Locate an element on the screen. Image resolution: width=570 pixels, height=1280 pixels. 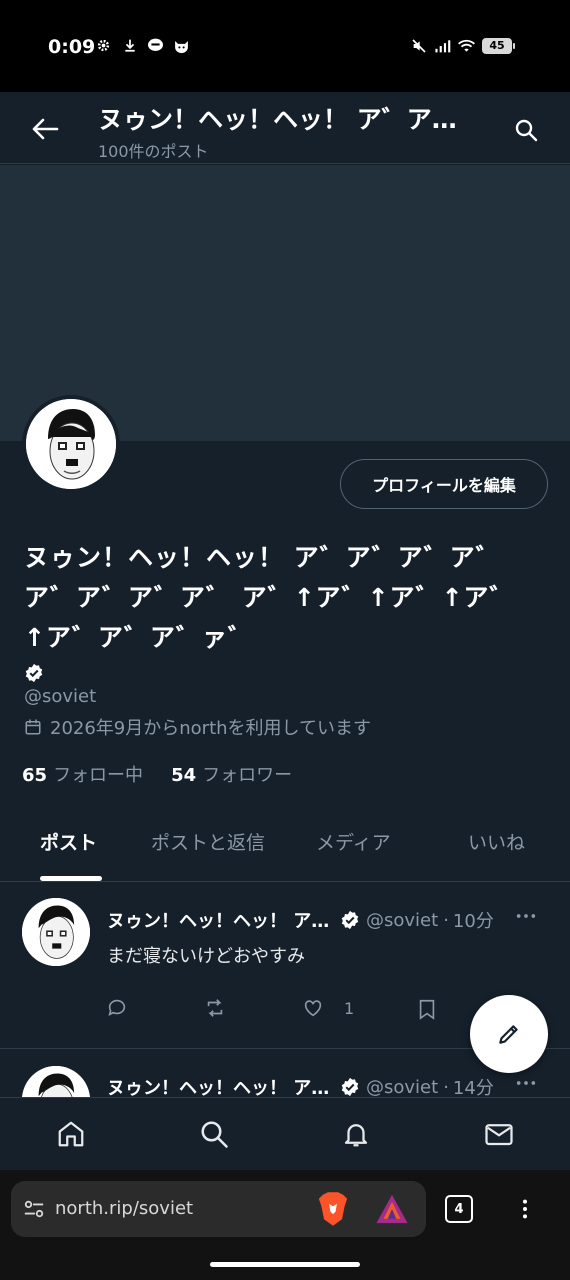
home-icon is located at coordinates (71, 1134).